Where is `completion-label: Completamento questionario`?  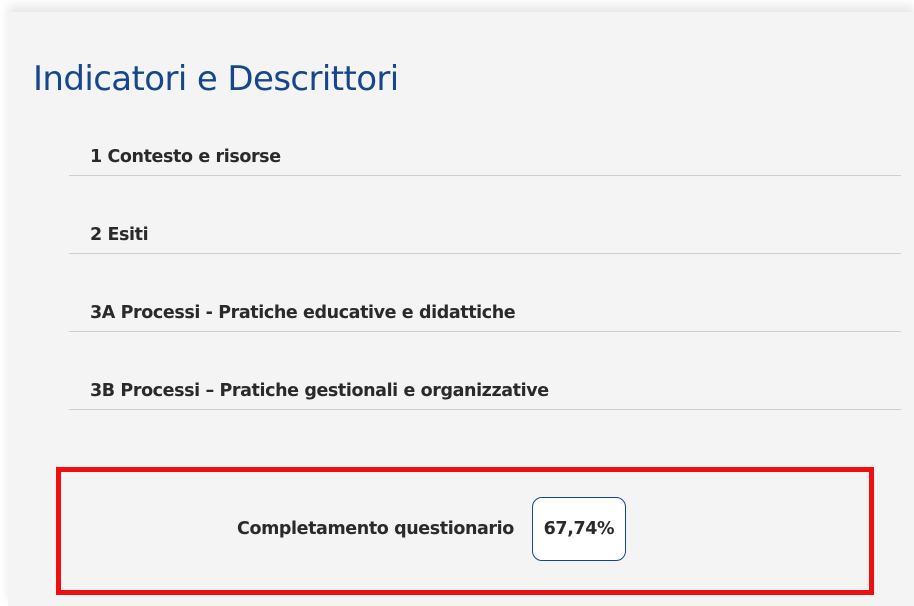 completion-label: Completamento questionario is located at coordinates (375, 529).